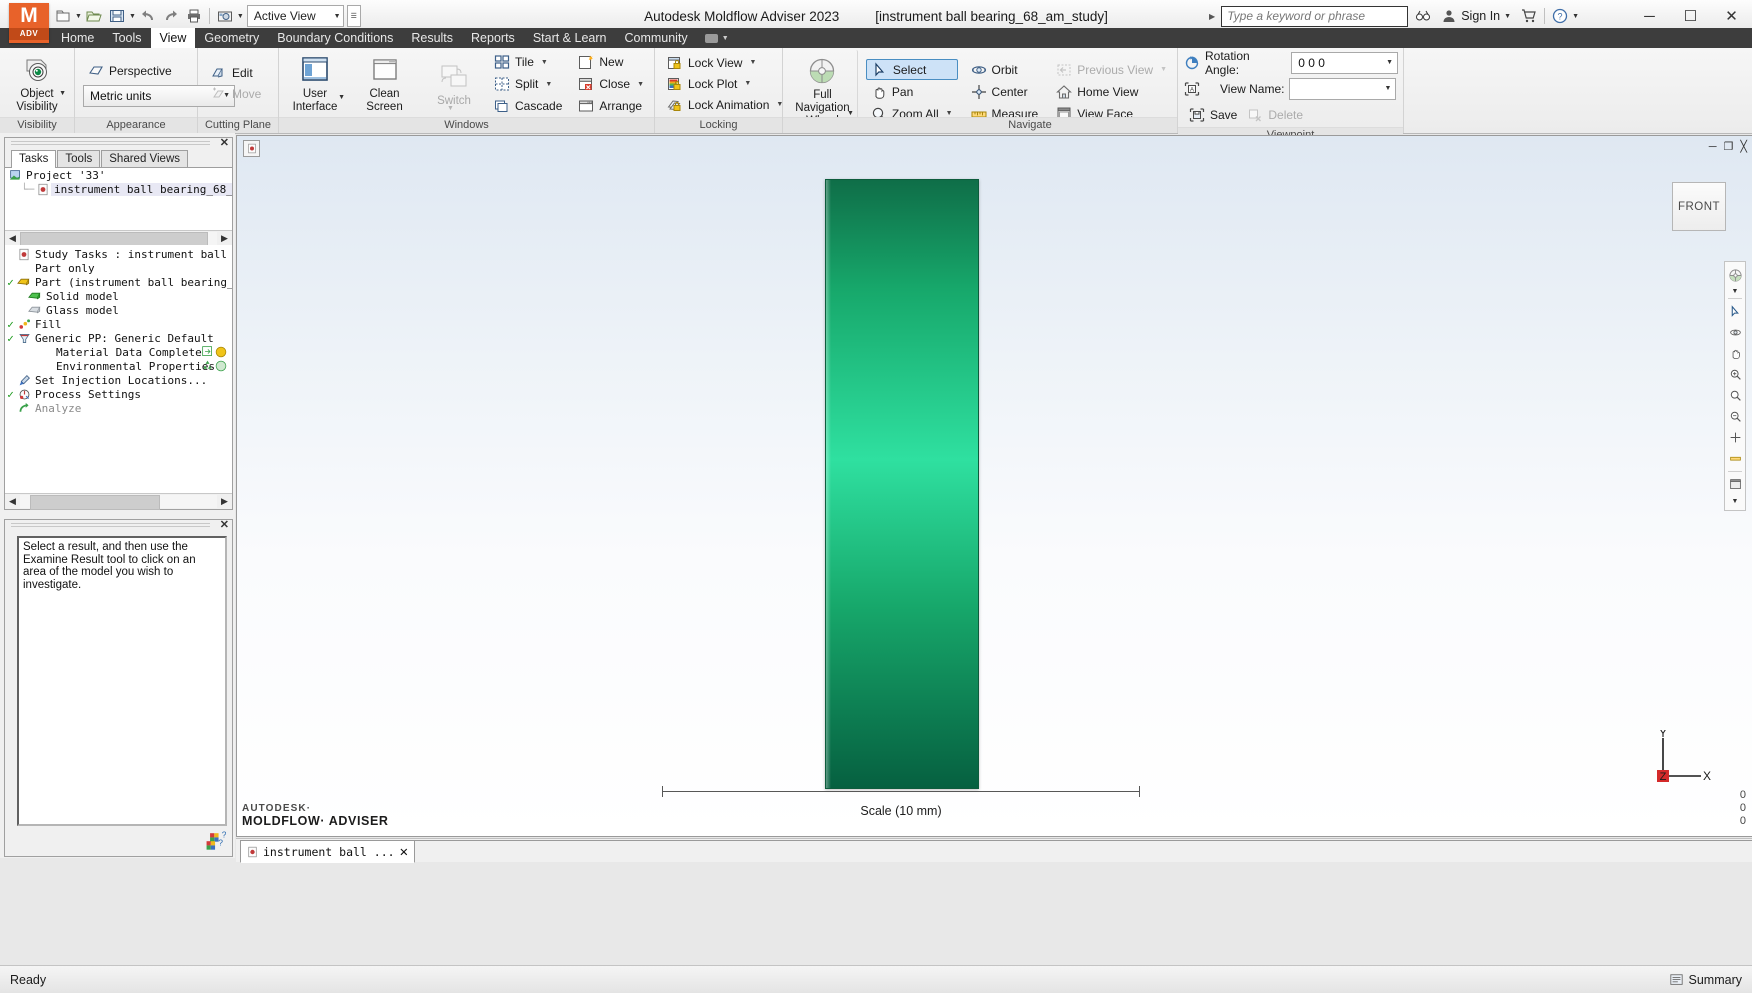  What do you see at coordinates (295, 16) in the screenshot?
I see `active-view-combo: Active View ▼` at bounding box center [295, 16].